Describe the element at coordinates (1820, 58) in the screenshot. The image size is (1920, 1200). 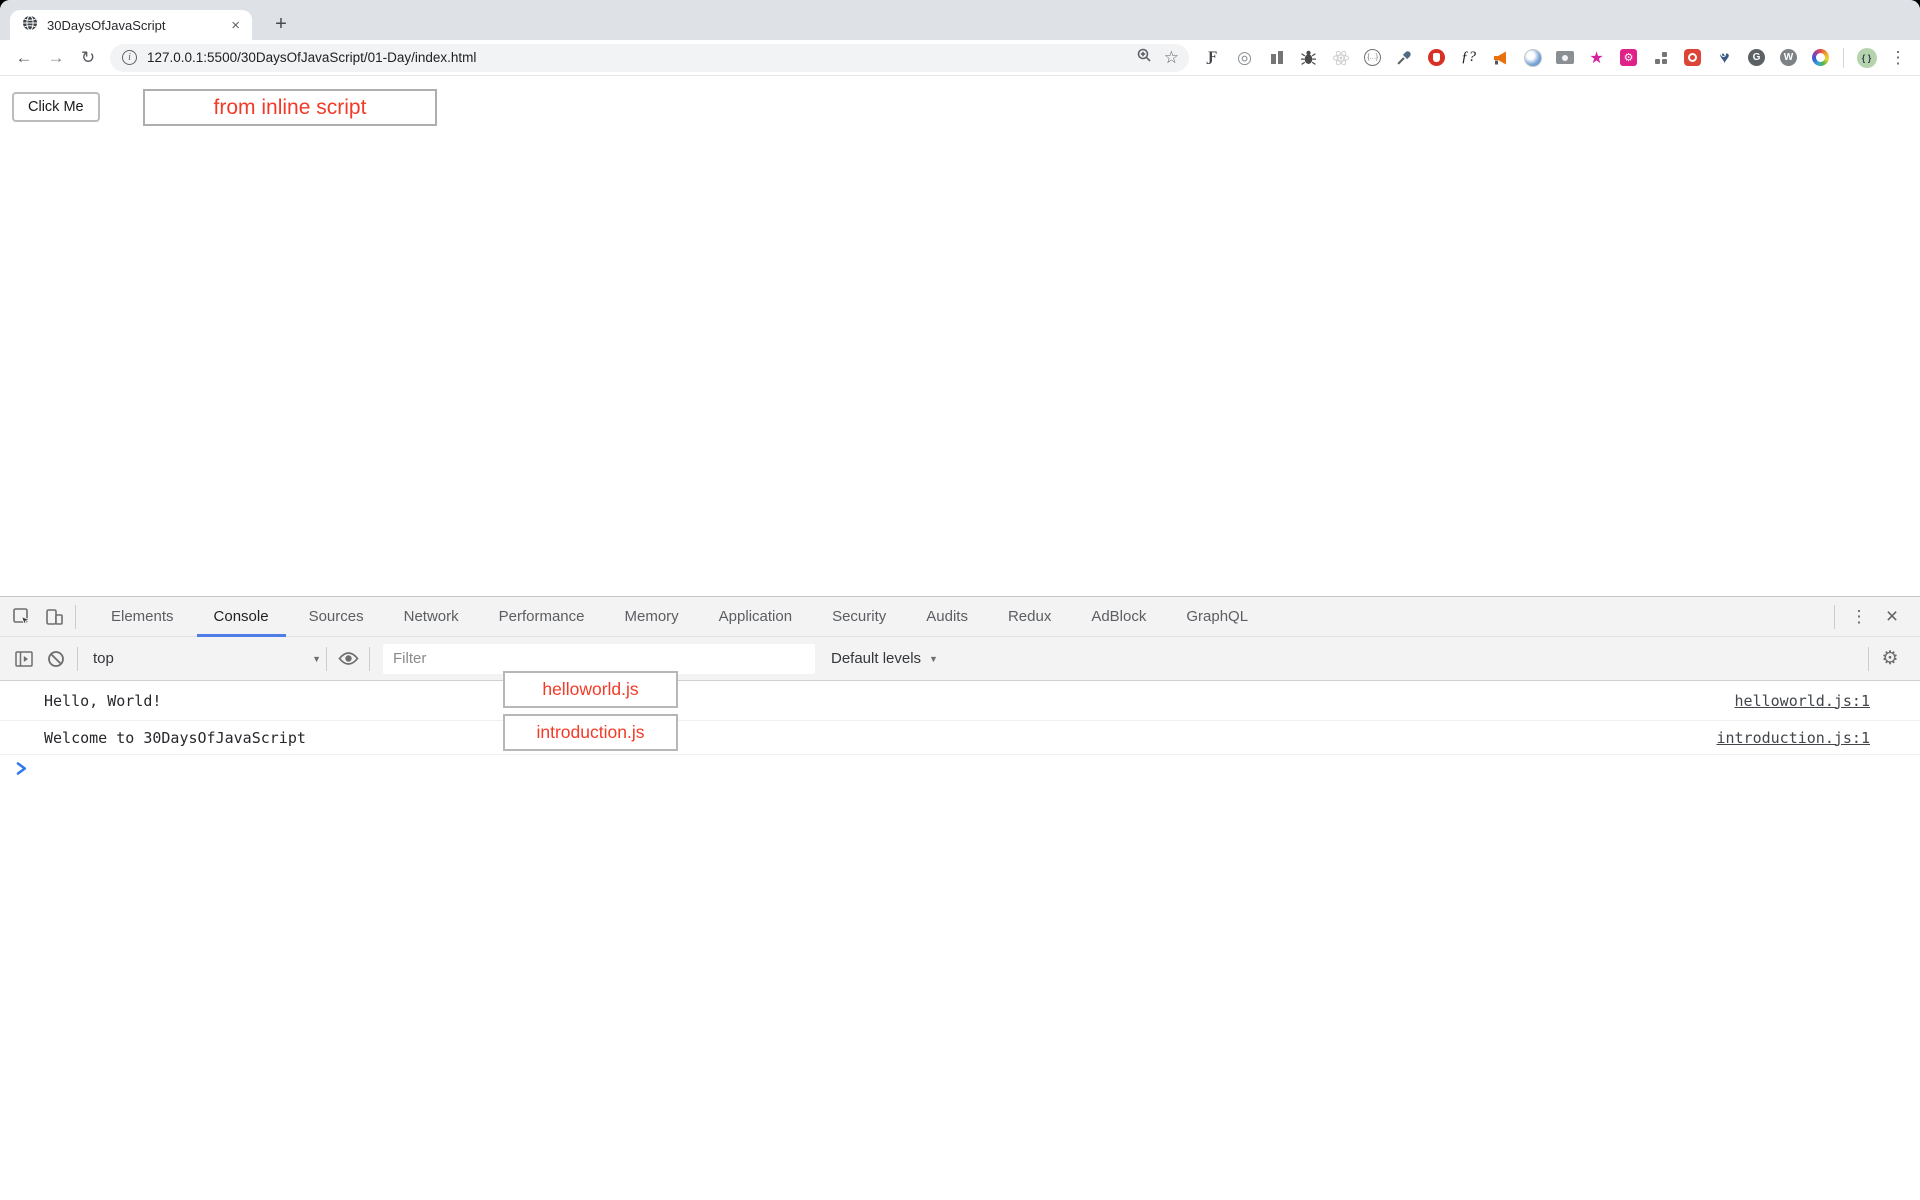
I see `color-wheel-icon` at that location.